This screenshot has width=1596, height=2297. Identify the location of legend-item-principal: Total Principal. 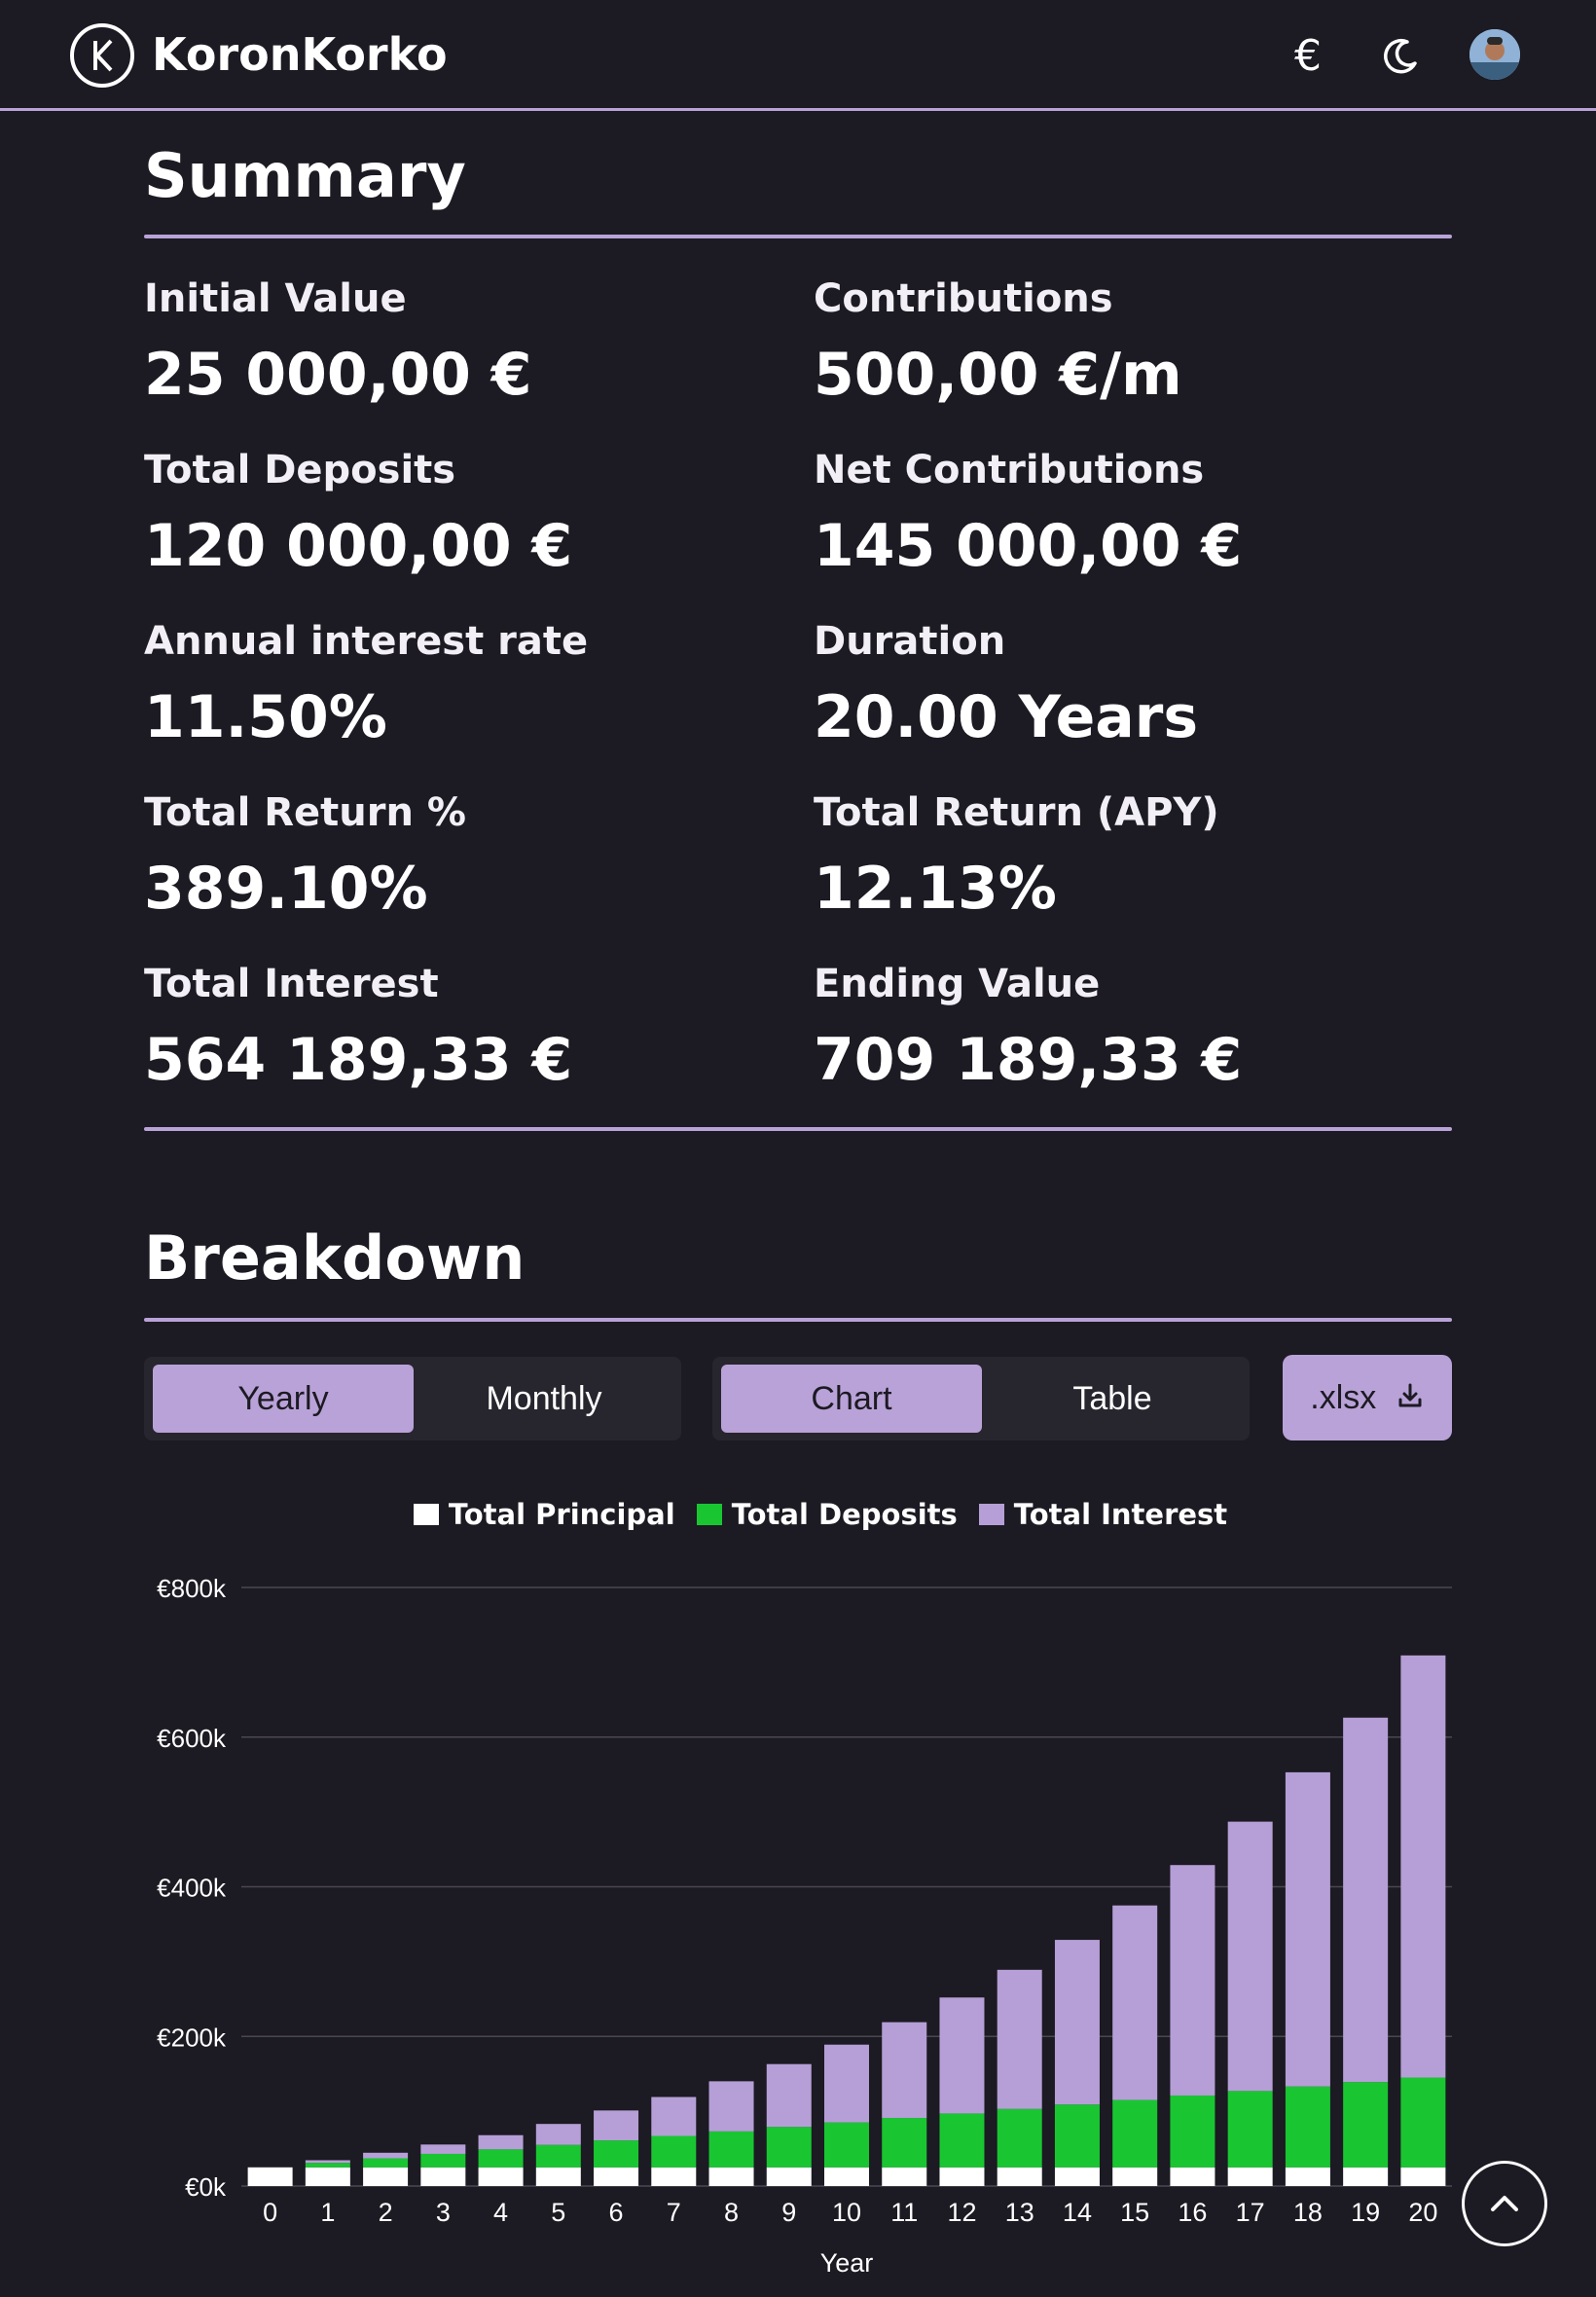
(544, 1514).